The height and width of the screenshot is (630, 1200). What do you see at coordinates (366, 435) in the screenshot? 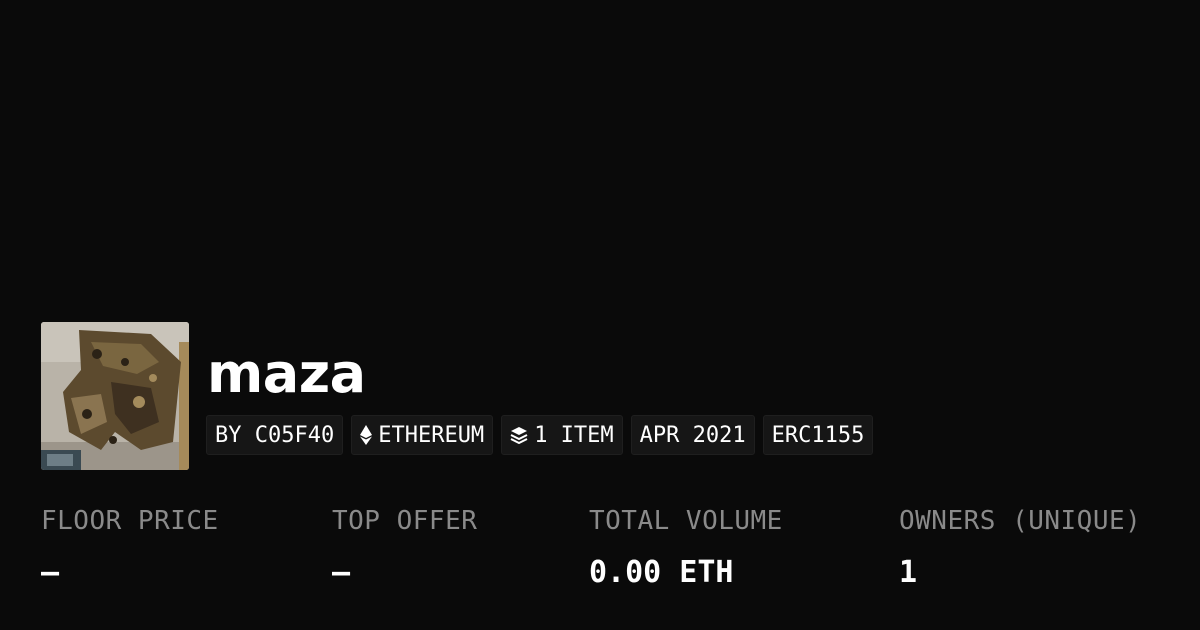
I see `ethereum-icon` at bounding box center [366, 435].